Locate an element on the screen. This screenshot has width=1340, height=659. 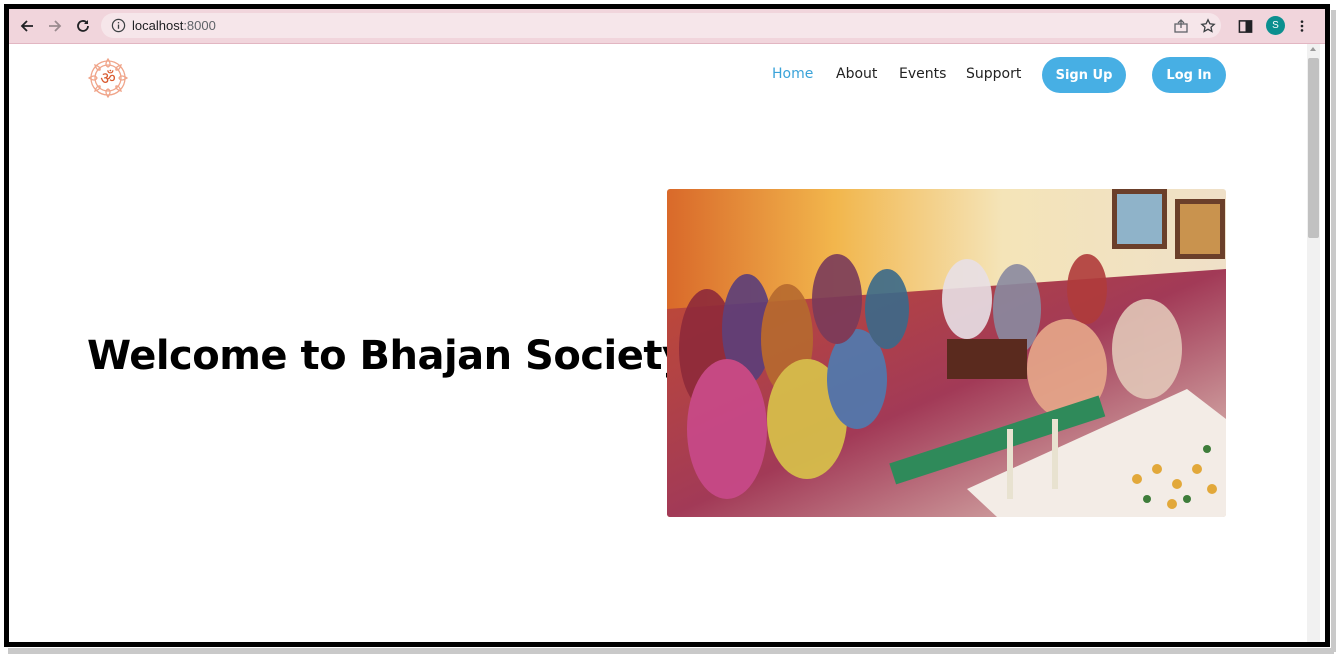
reload-icon is located at coordinates (83, 26).